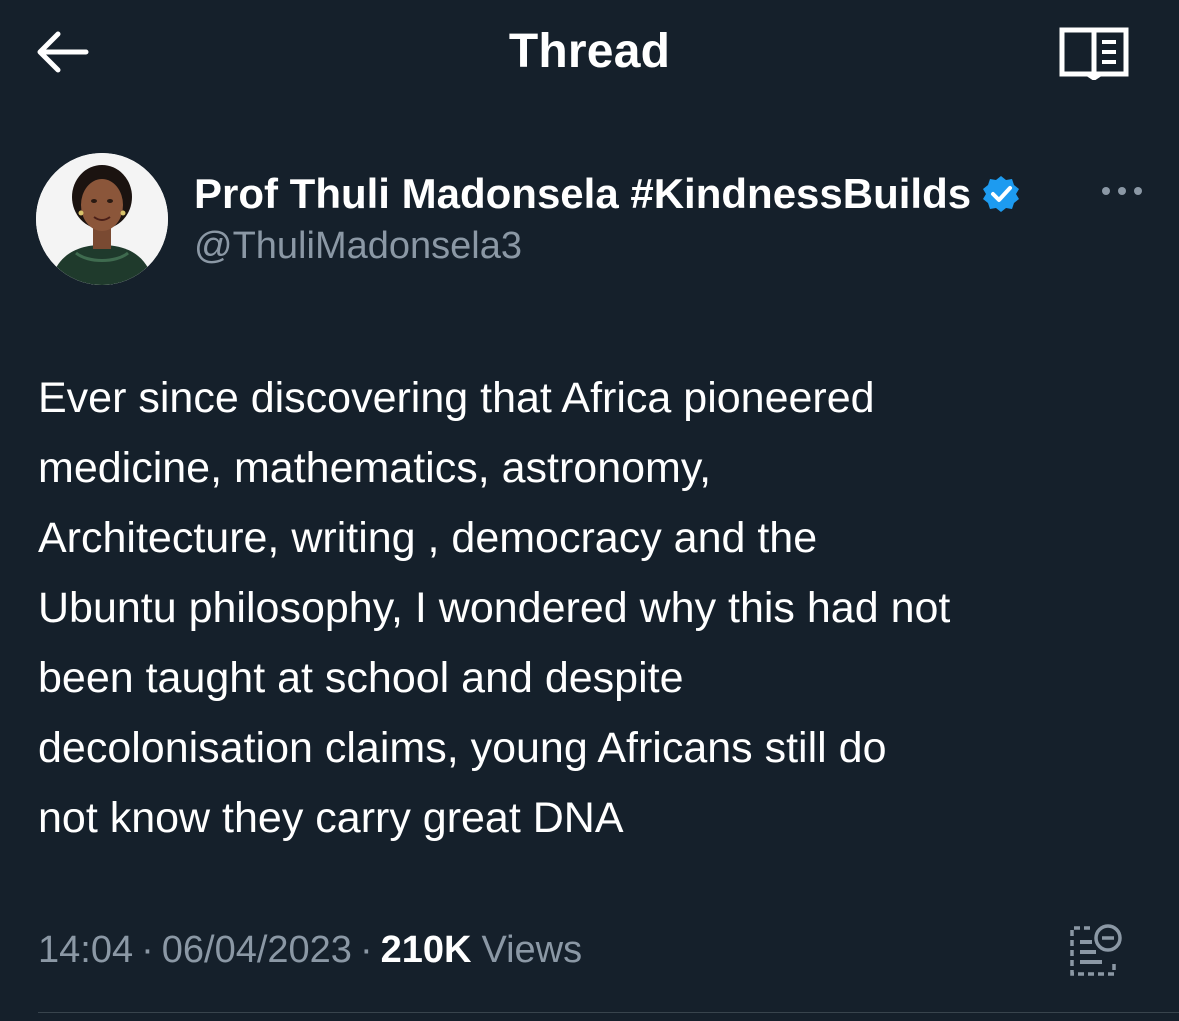 The height and width of the screenshot is (1021, 1179). What do you see at coordinates (85, 950) in the screenshot?
I see `tweet-time: 14:04` at bounding box center [85, 950].